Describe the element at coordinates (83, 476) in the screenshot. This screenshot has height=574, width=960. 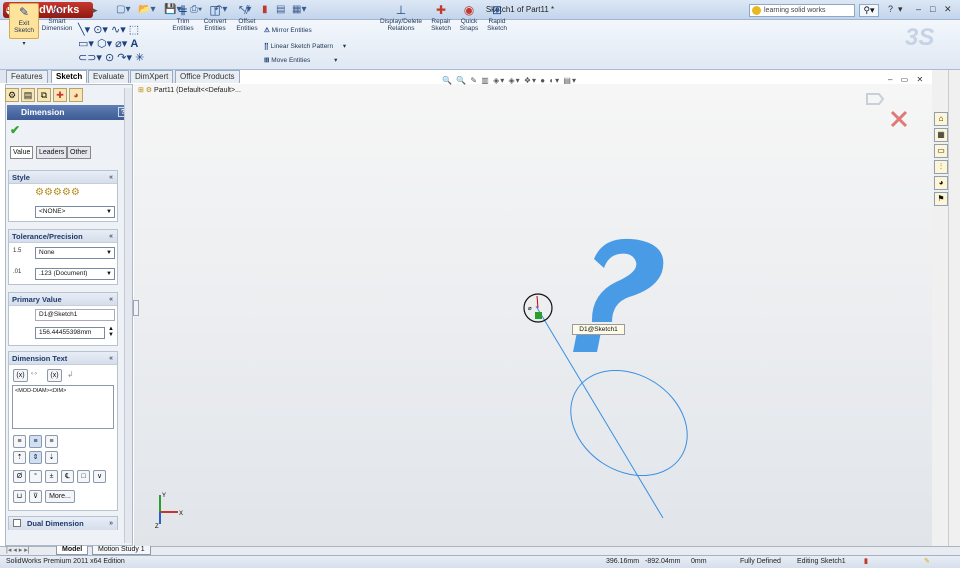
I see `square-symbol-button: □` at that location.